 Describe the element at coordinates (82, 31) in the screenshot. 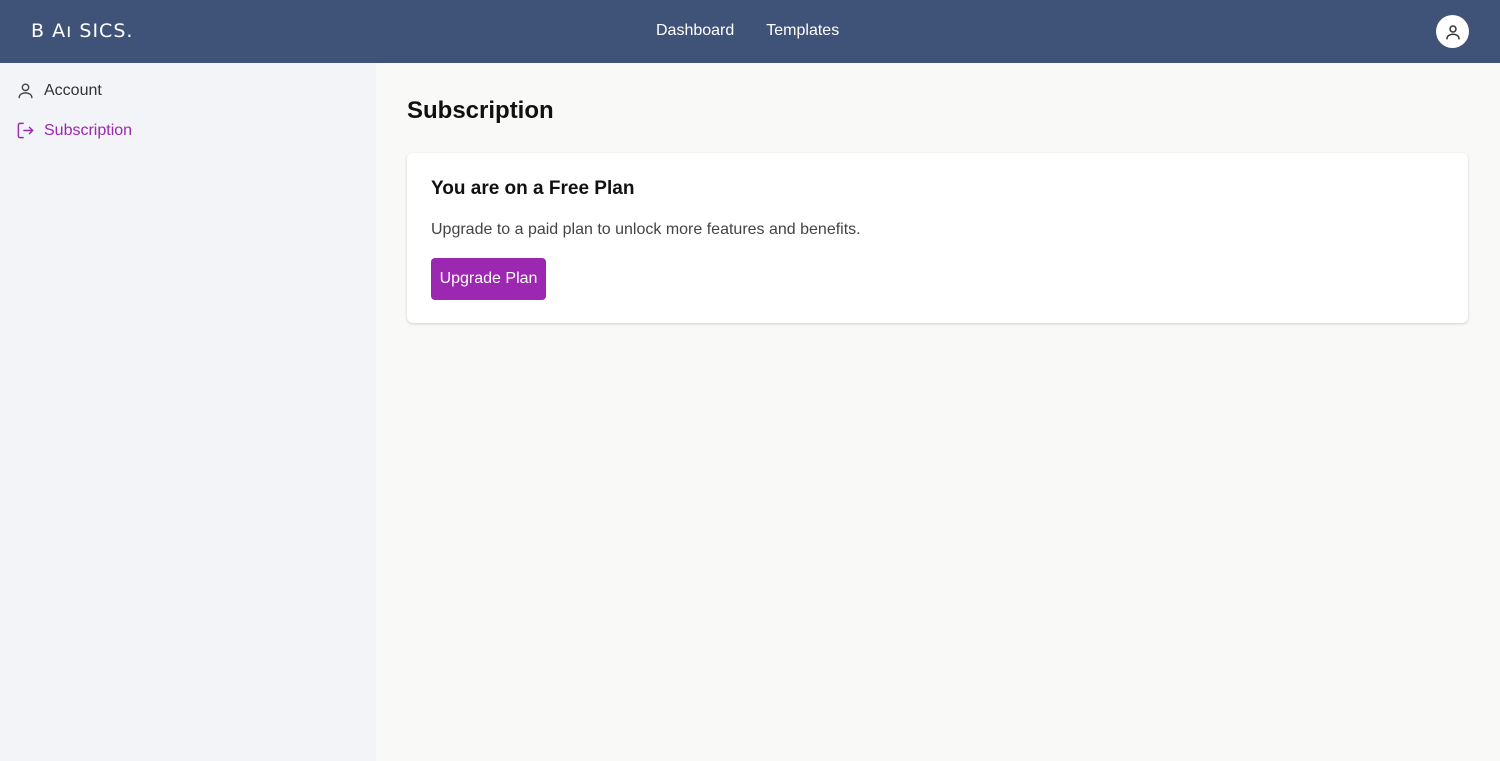

I see `app-logo: B Aı SICS.` at that location.